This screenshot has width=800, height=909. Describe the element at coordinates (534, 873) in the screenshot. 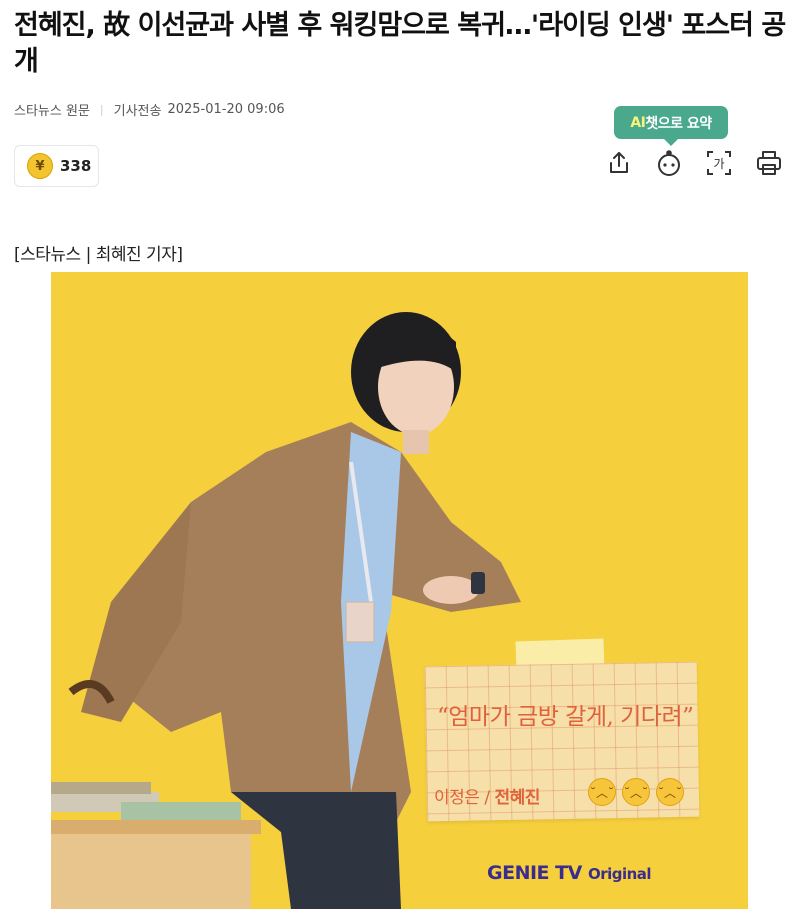

I see `brand-main: GENIE TV` at that location.